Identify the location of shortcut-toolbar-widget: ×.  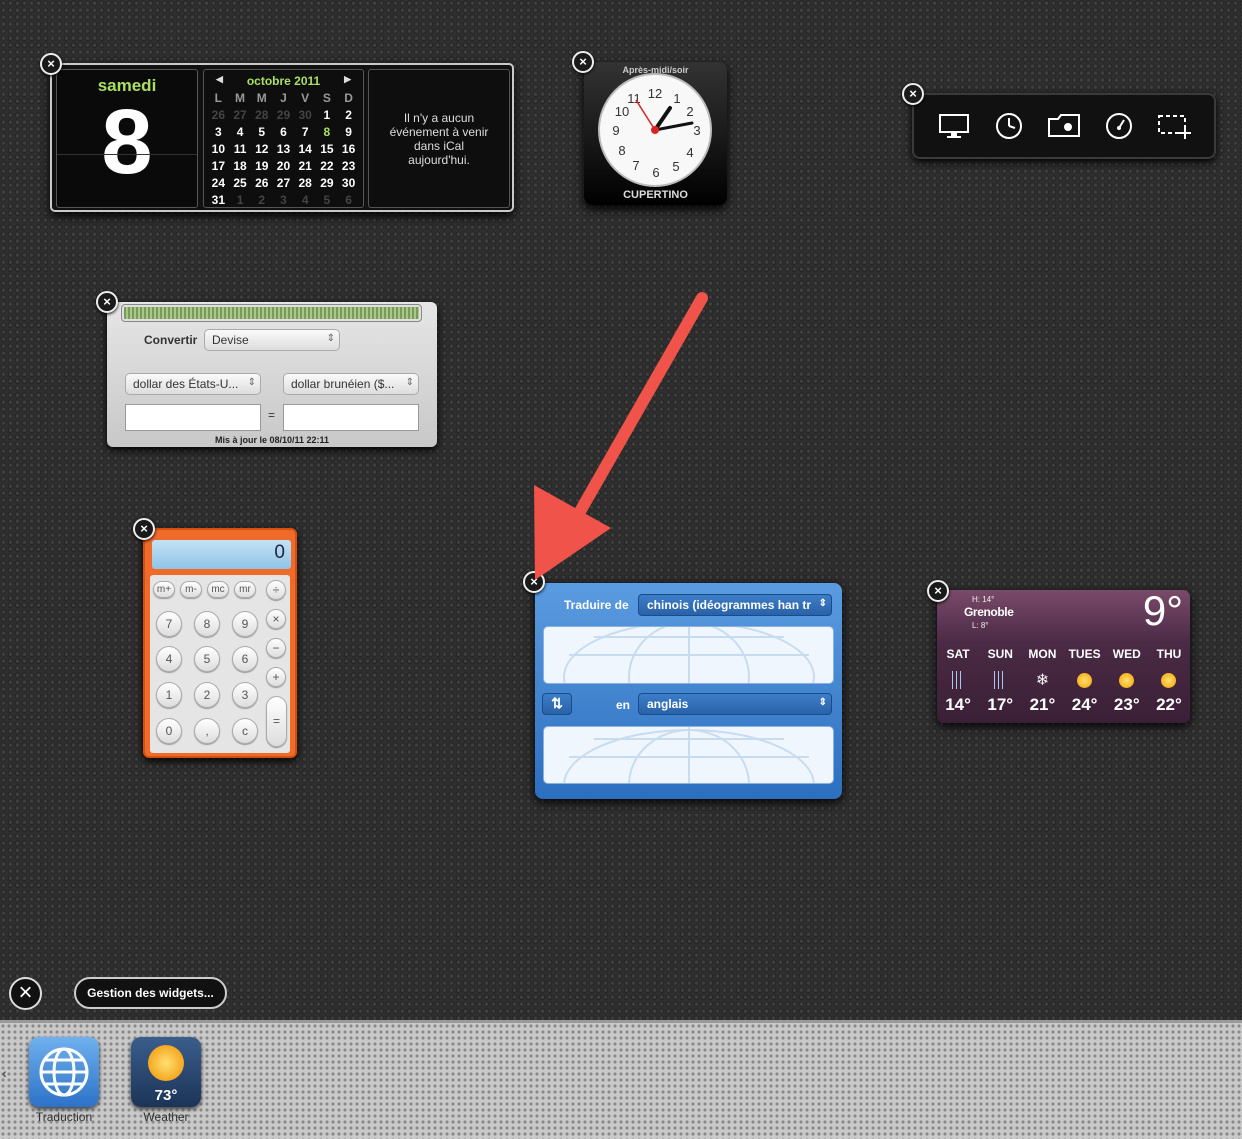
(1059, 121).